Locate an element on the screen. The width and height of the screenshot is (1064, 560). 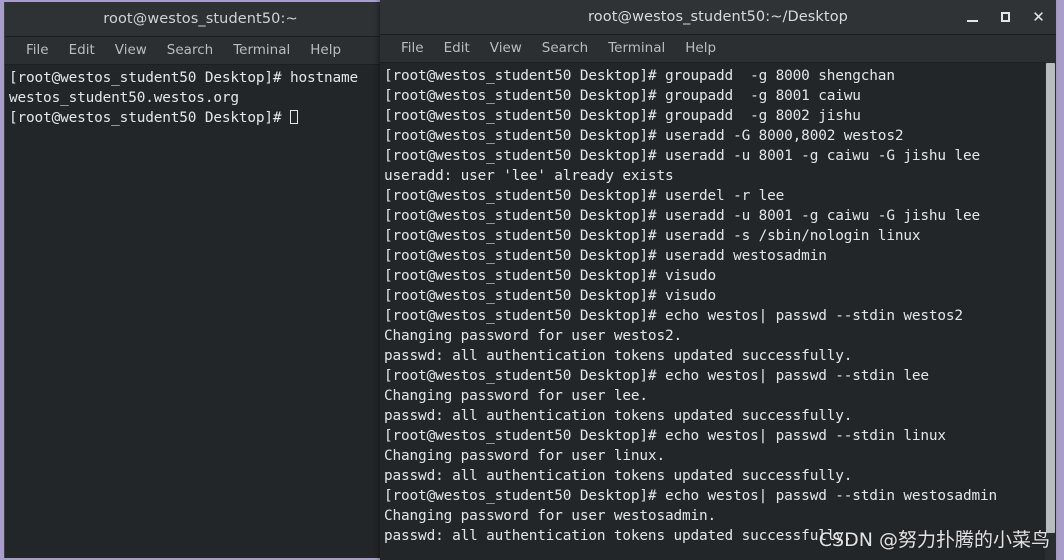
titlebar-left: root@westos_student50:~ is located at coordinates (200, 19).